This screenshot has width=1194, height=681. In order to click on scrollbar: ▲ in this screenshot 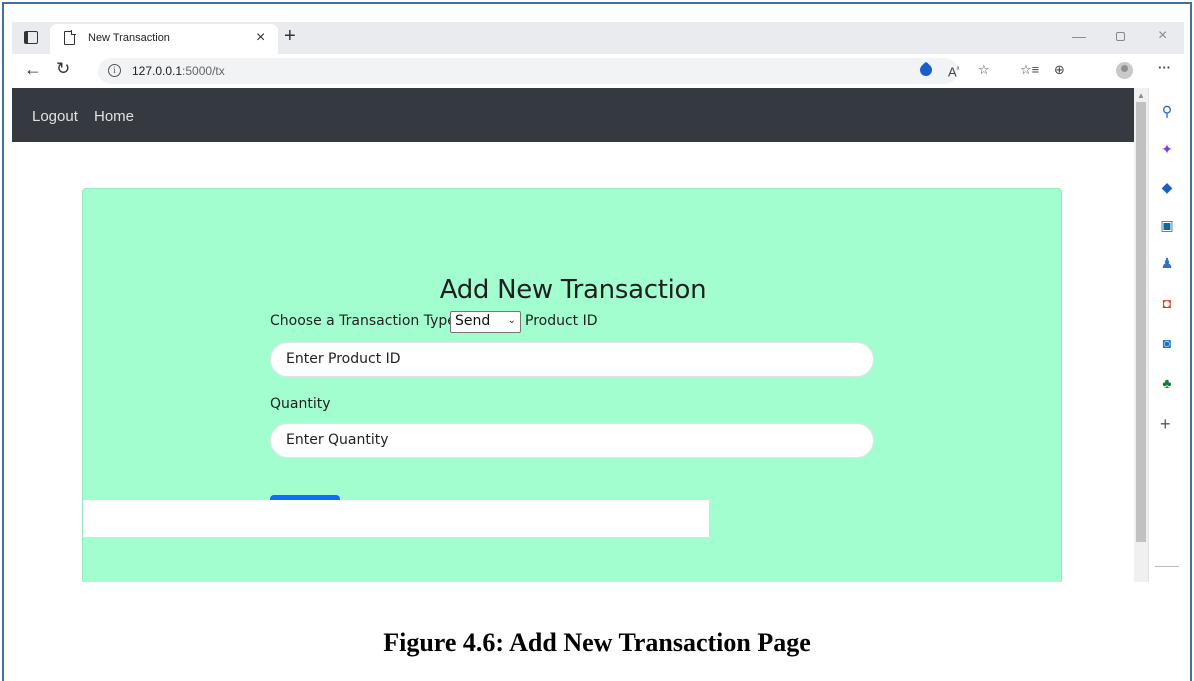, I will do `click(1141, 335)`.